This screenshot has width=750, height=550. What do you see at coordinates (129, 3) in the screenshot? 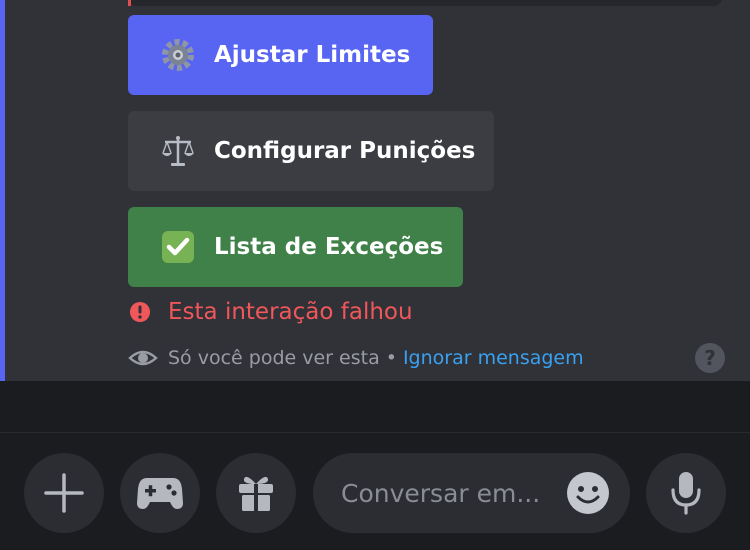
I see `embed-color-tick` at bounding box center [129, 3].